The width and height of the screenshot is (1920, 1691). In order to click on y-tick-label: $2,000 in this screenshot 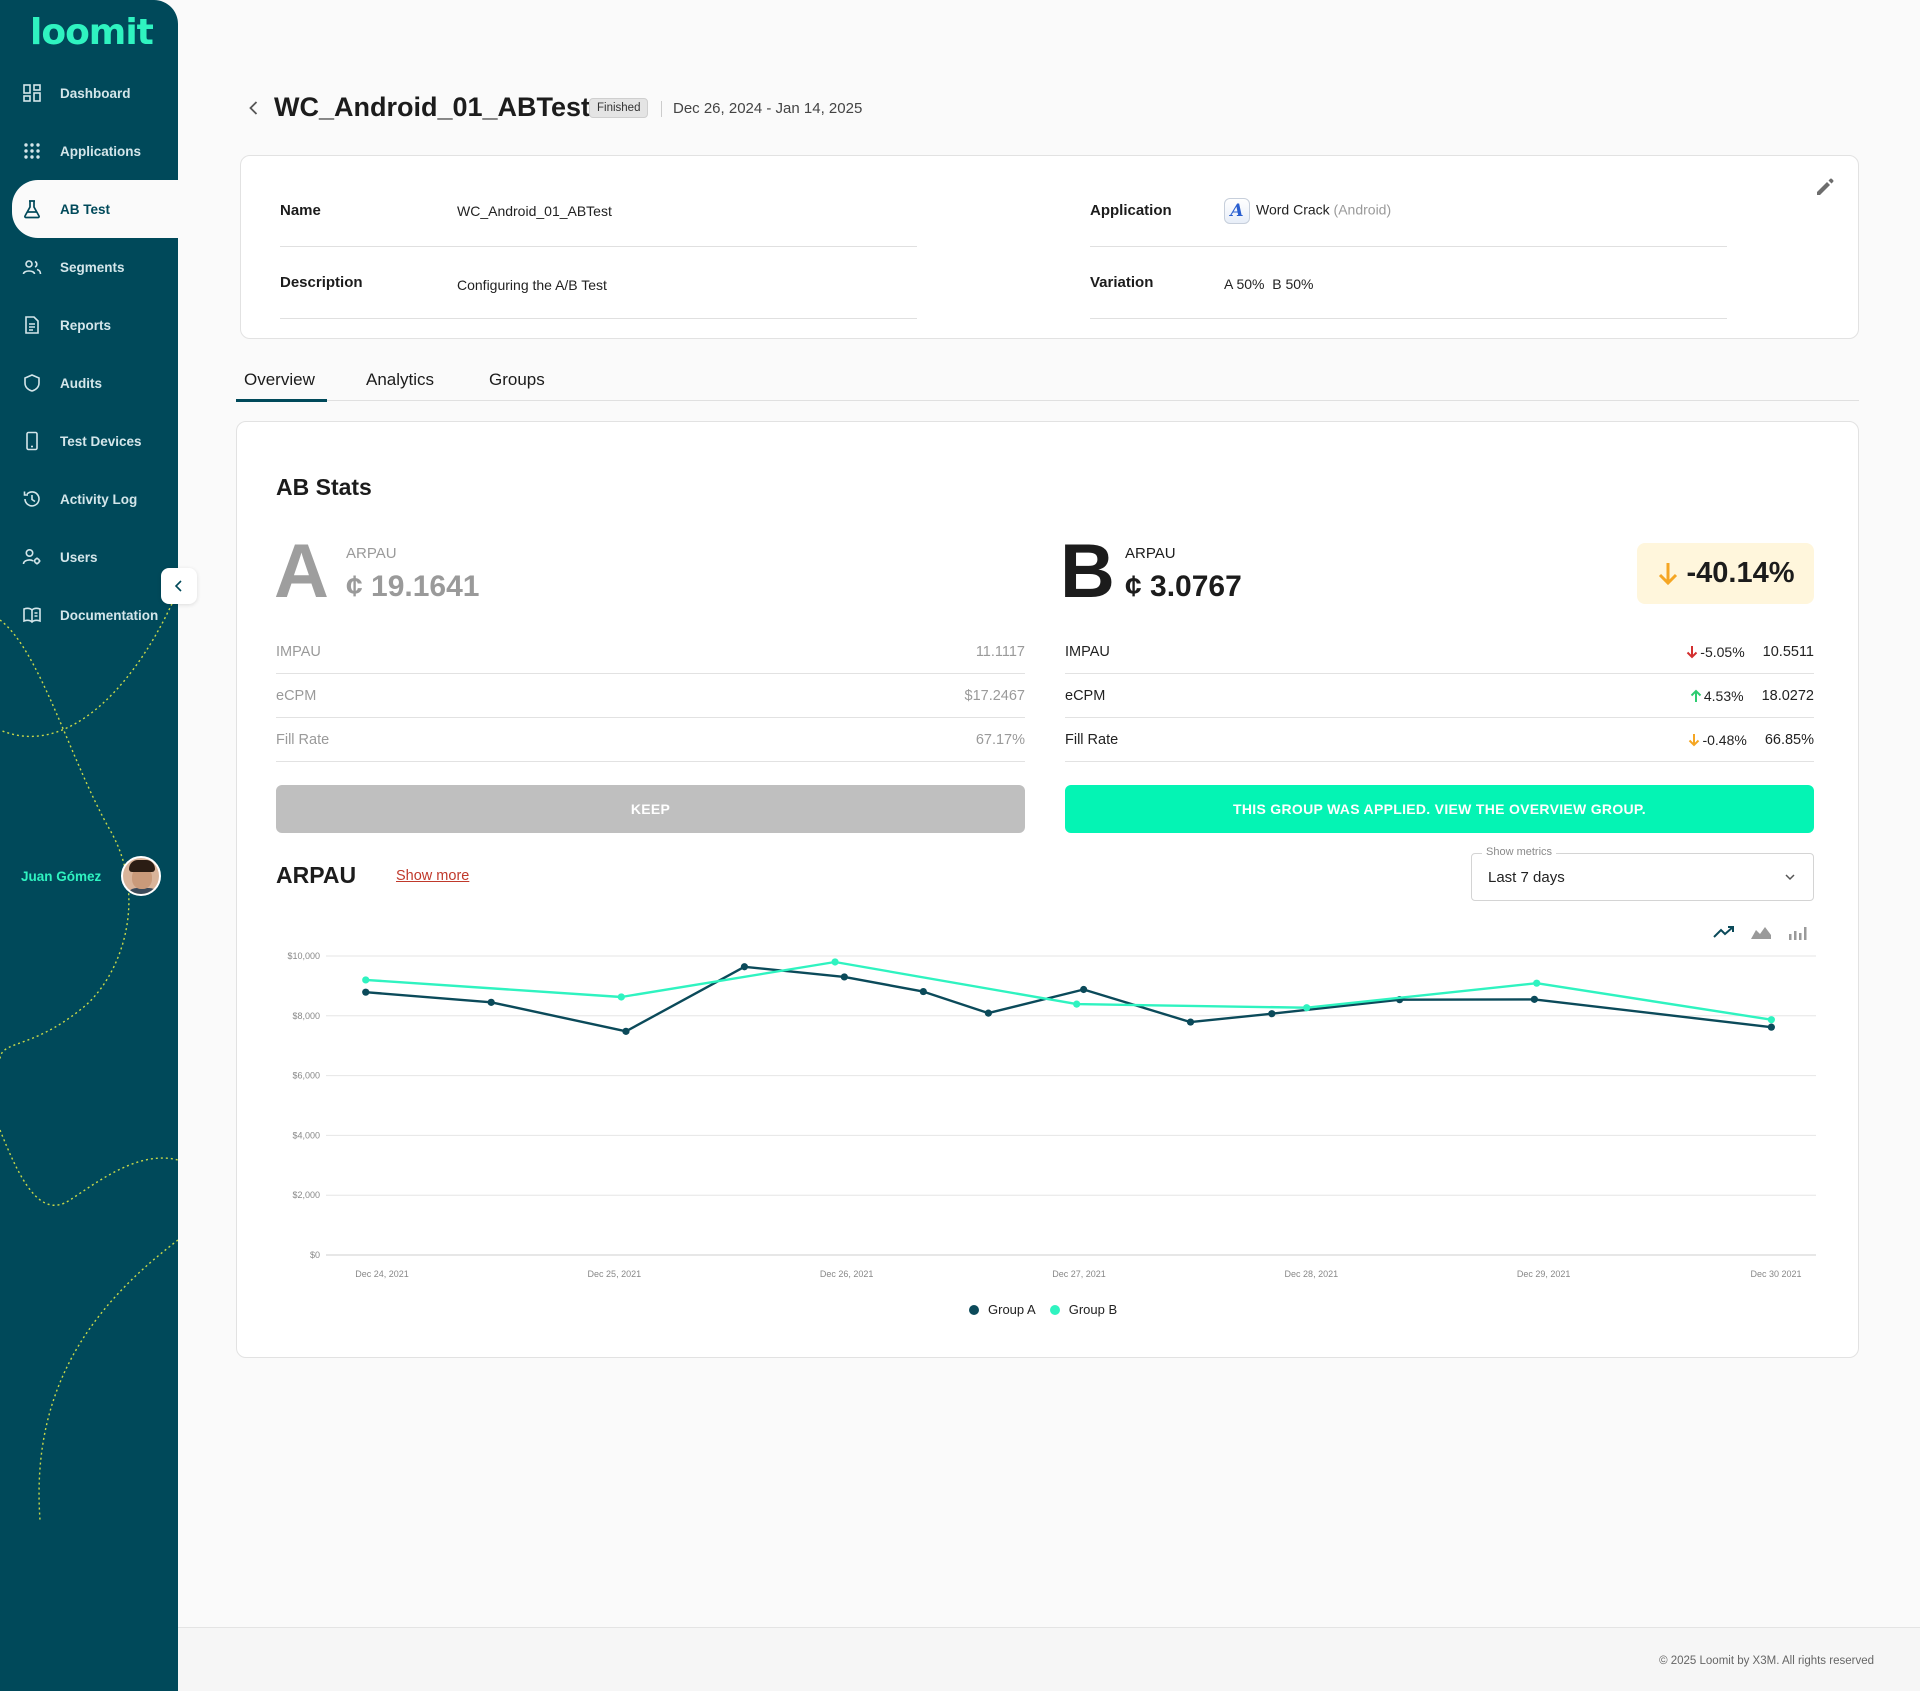, I will do `click(306, 1195)`.